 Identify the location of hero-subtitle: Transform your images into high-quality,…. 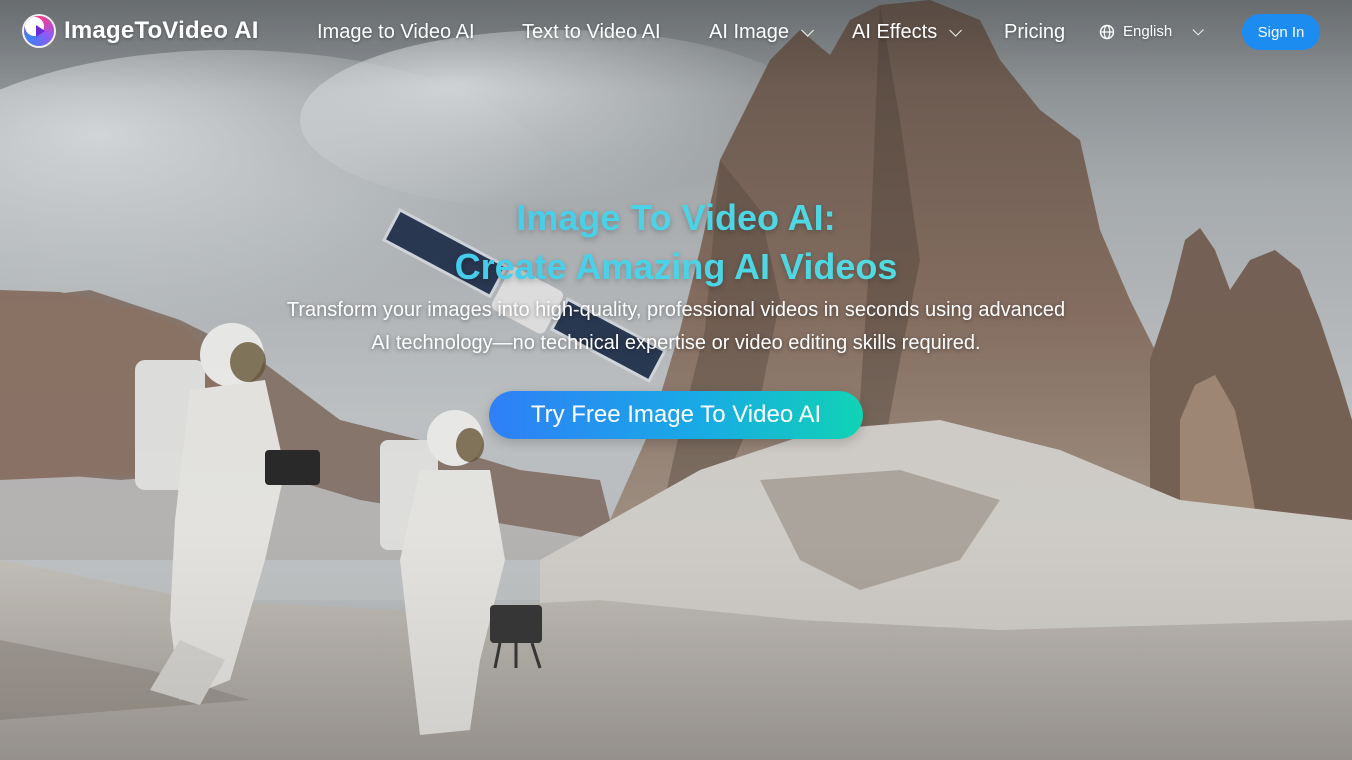
(676, 326).